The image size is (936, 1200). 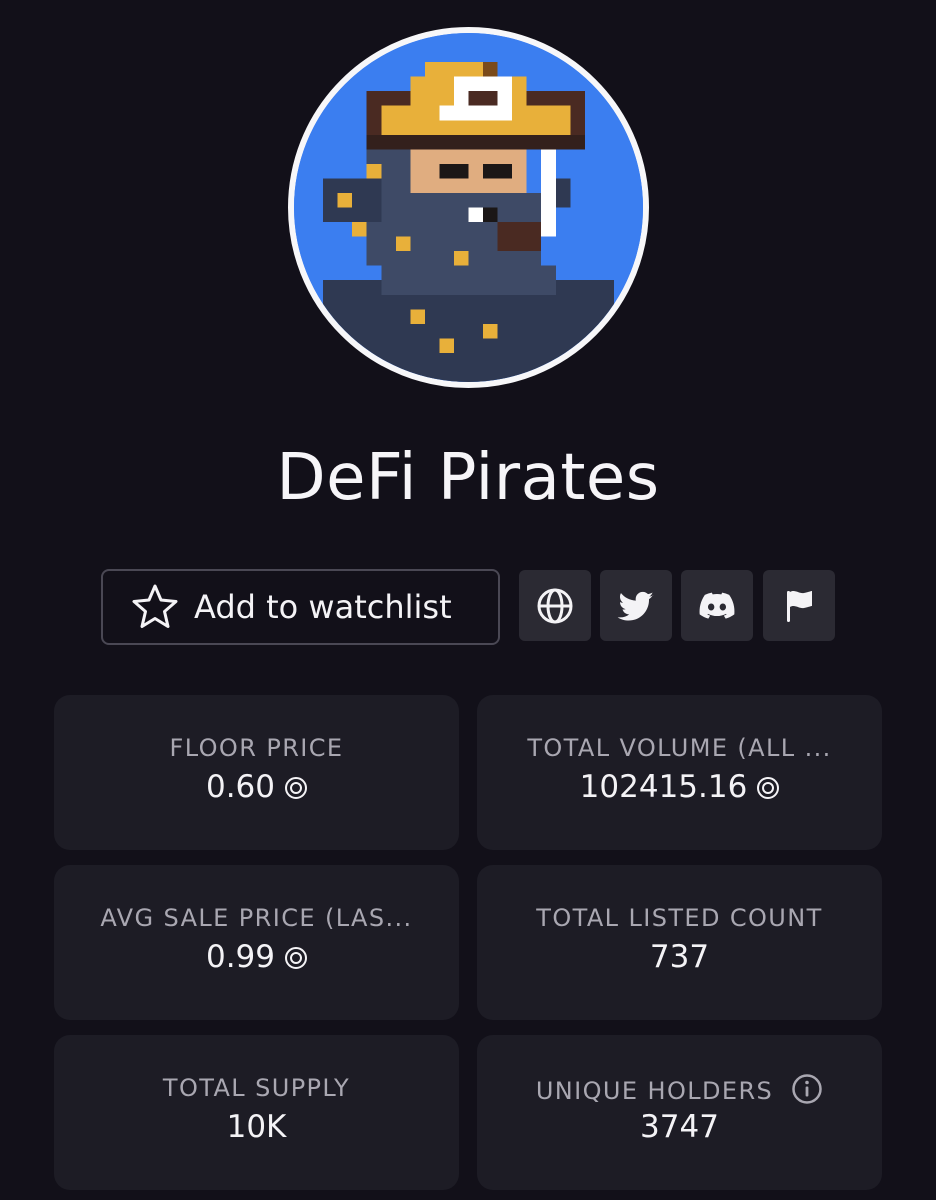 I want to click on add-to-watchlist-button: Add to watchlist, so click(x=300, y=607).